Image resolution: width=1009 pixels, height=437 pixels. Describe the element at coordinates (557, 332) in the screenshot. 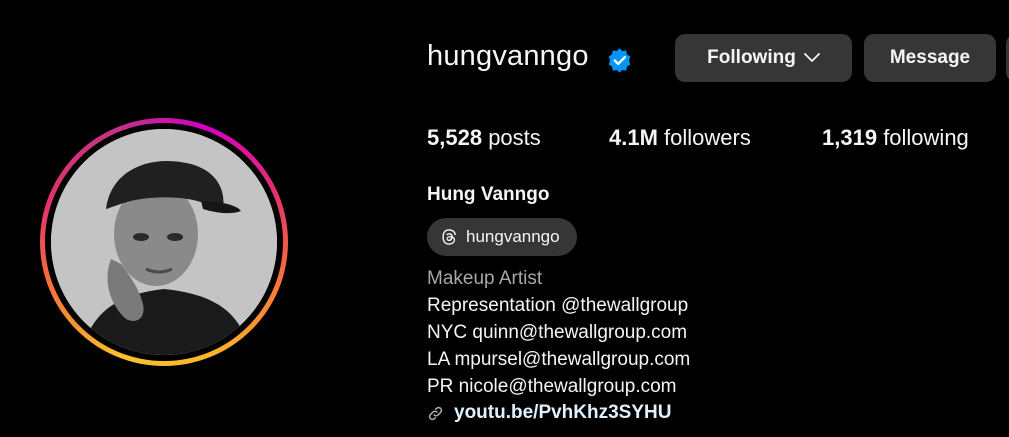

I see `bio-line: NYC quinn@thewallgroup.com` at that location.